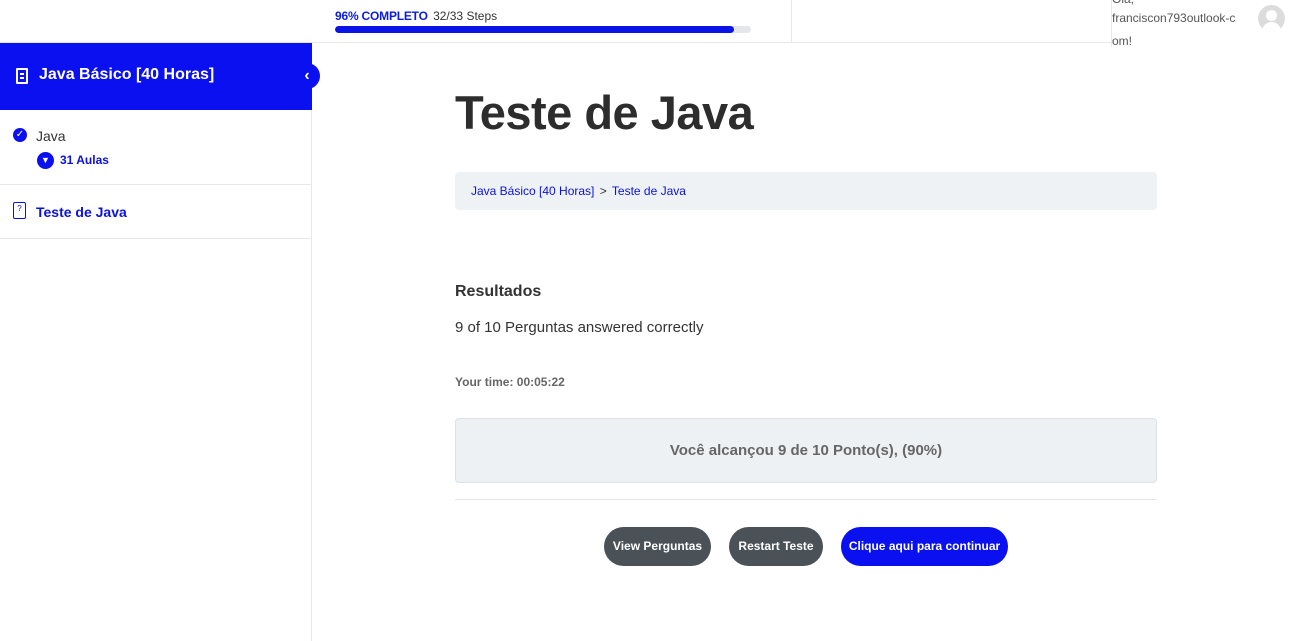 This screenshot has height=641, width=1298. What do you see at coordinates (156, 147) in the screenshot?
I see `lesson-item-java: ✓ Java ▼ 31 Aulas` at bounding box center [156, 147].